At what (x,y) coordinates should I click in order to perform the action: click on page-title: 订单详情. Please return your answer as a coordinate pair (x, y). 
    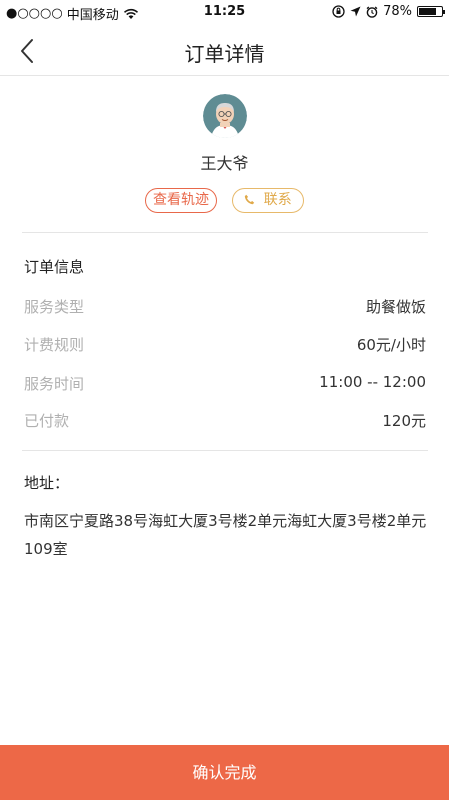
    Looking at the image, I should click on (224, 54).